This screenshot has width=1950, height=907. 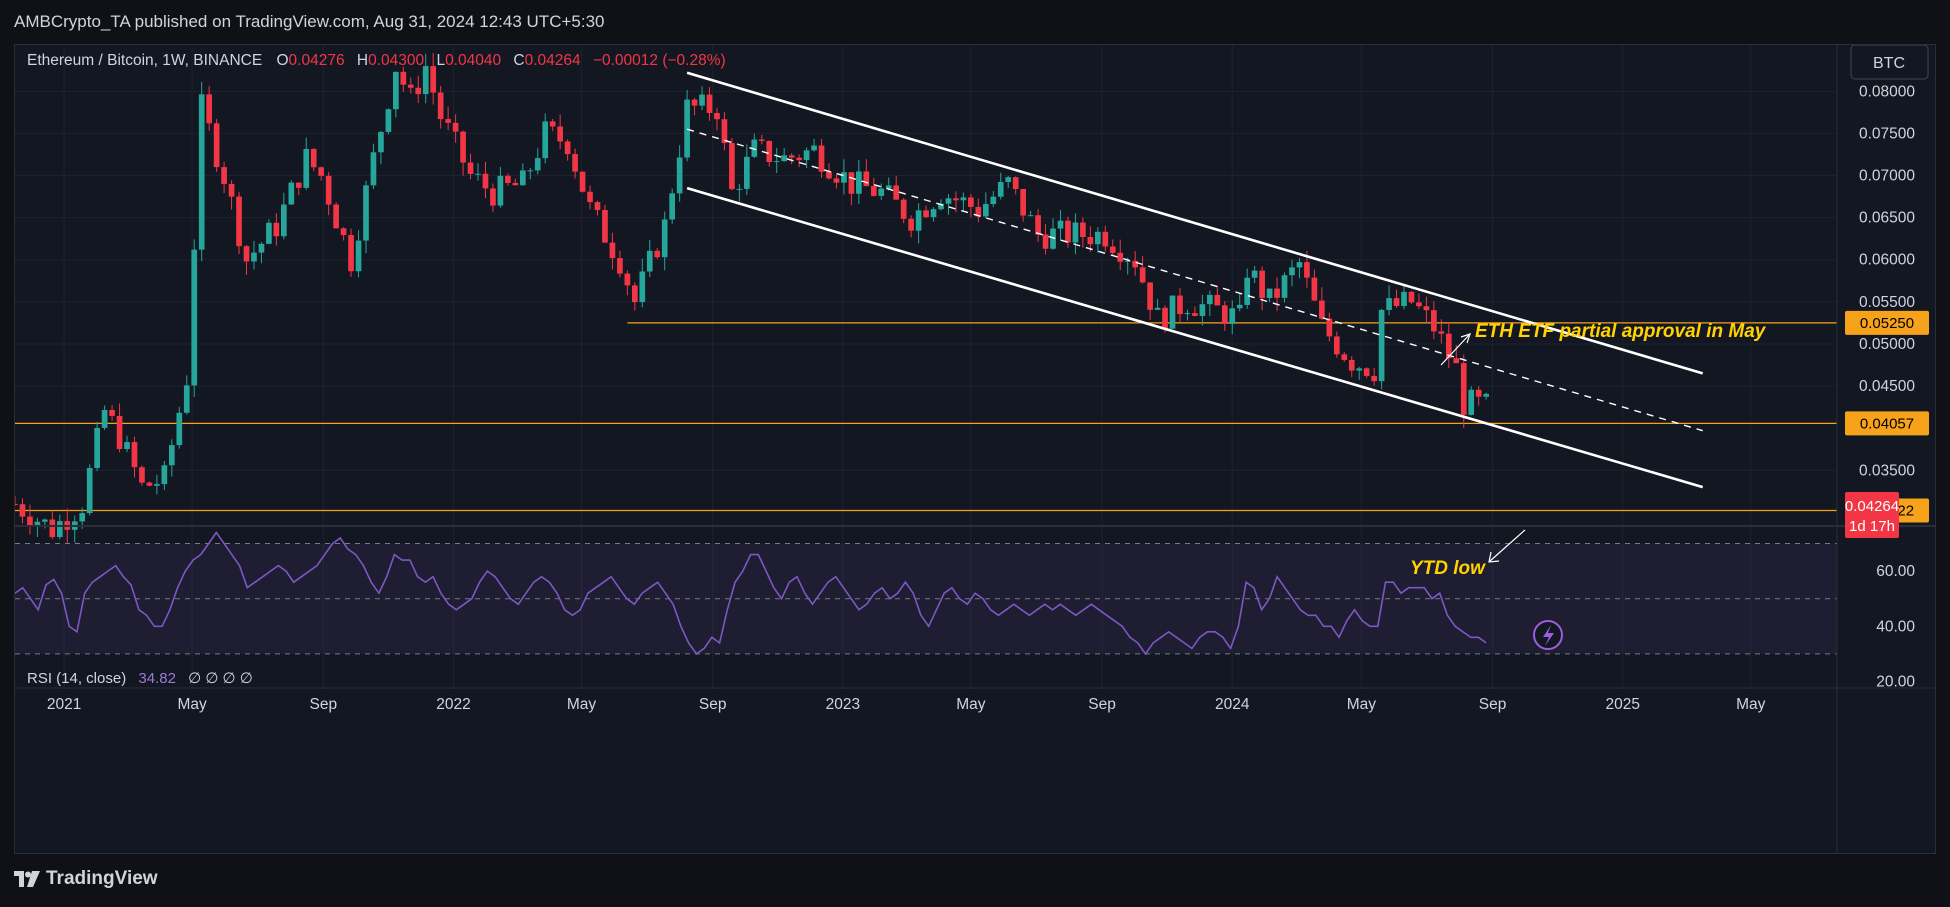 What do you see at coordinates (518, 60) in the screenshot?
I see `legend-c-label: C` at bounding box center [518, 60].